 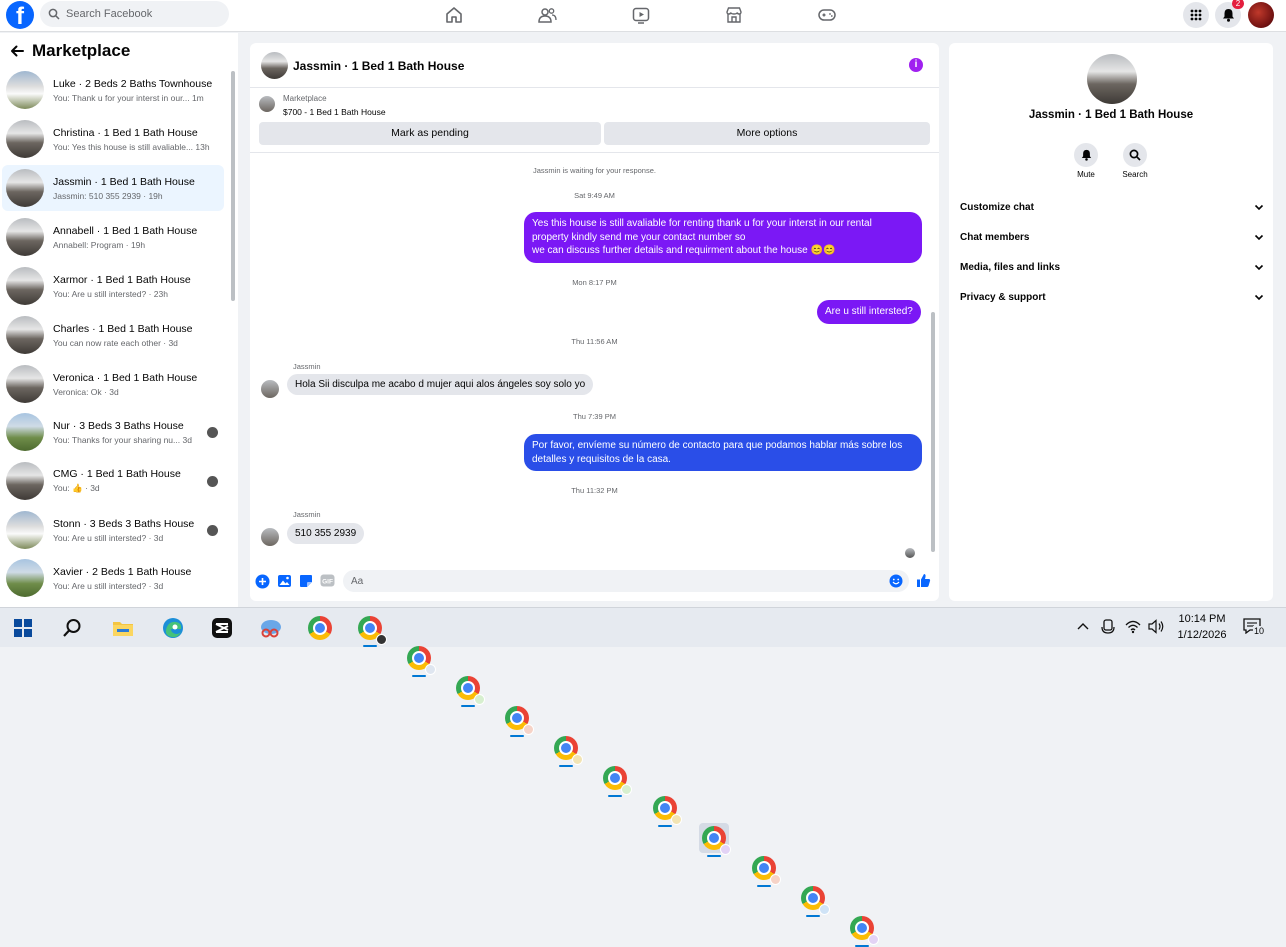 What do you see at coordinates (1112, 237) in the screenshot?
I see `chat-members-row: Chat members` at bounding box center [1112, 237].